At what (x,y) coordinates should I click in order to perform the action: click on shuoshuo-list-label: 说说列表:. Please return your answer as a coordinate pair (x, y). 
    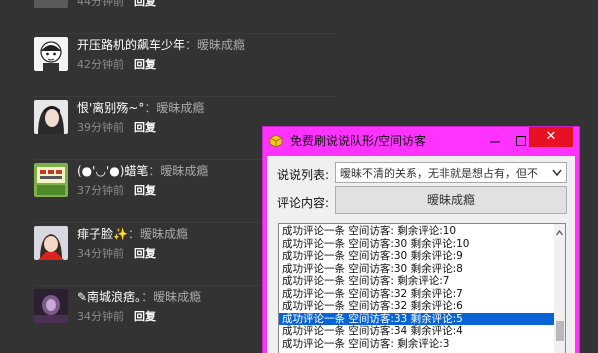
    Looking at the image, I should click on (303, 175).